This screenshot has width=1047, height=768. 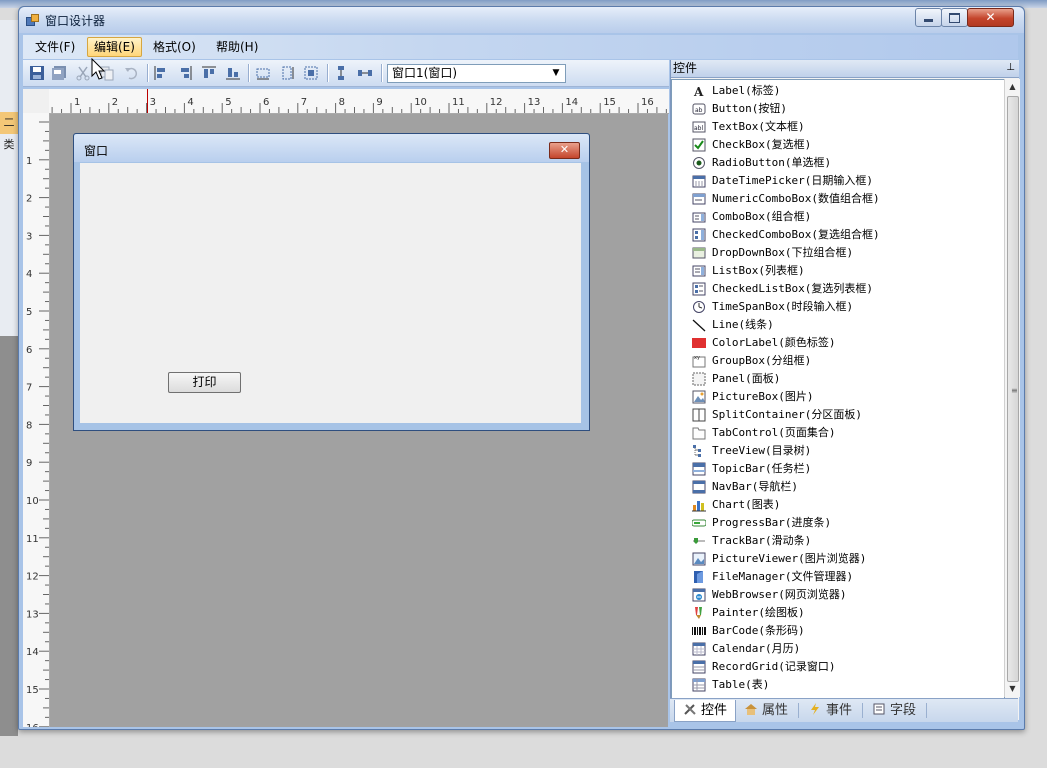 What do you see at coordinates (233, 73) in the screenshot?
I see `align-bottom-icon` at bounding box center [233, 73].